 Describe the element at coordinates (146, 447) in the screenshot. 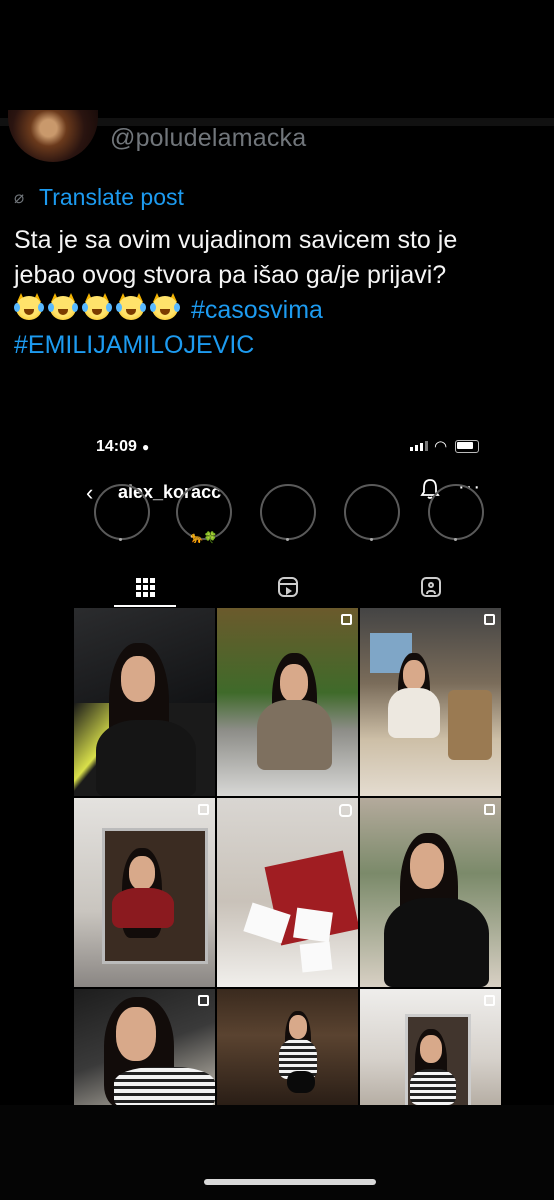

I see `person-icon: ●` at that location.